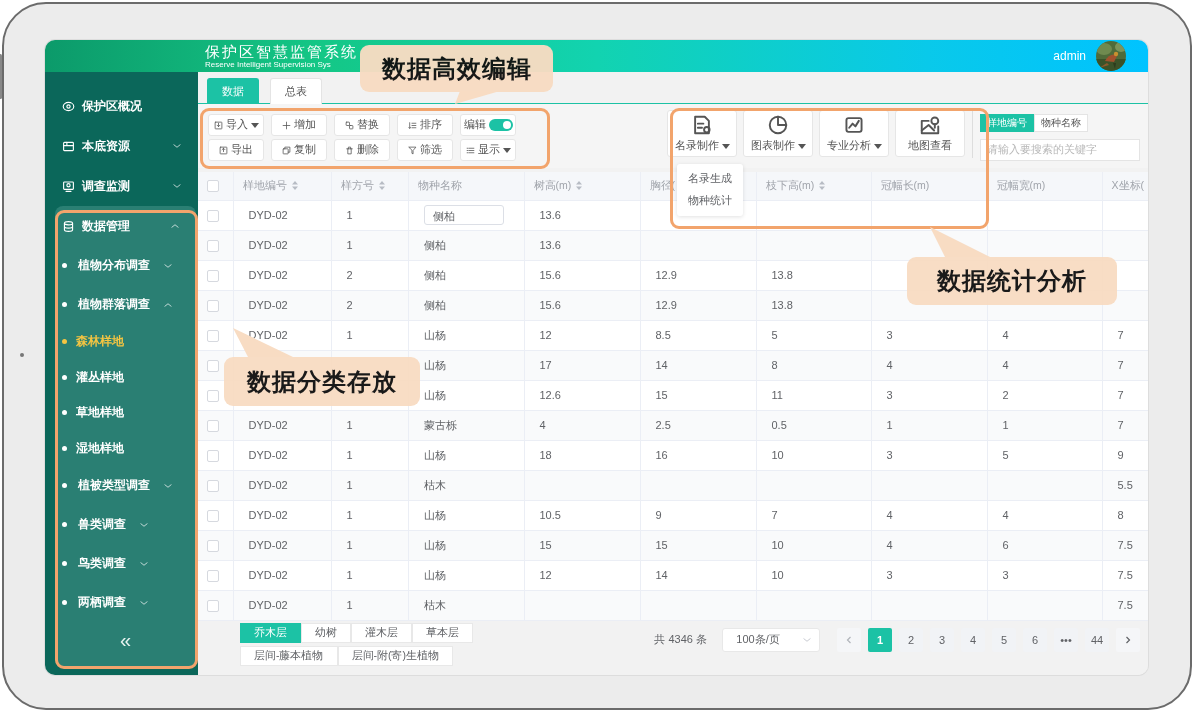 Image resolution: width=1194 pixels, height=712 pixels. I want to click on input-field: 侧柏, so click(463, 215).